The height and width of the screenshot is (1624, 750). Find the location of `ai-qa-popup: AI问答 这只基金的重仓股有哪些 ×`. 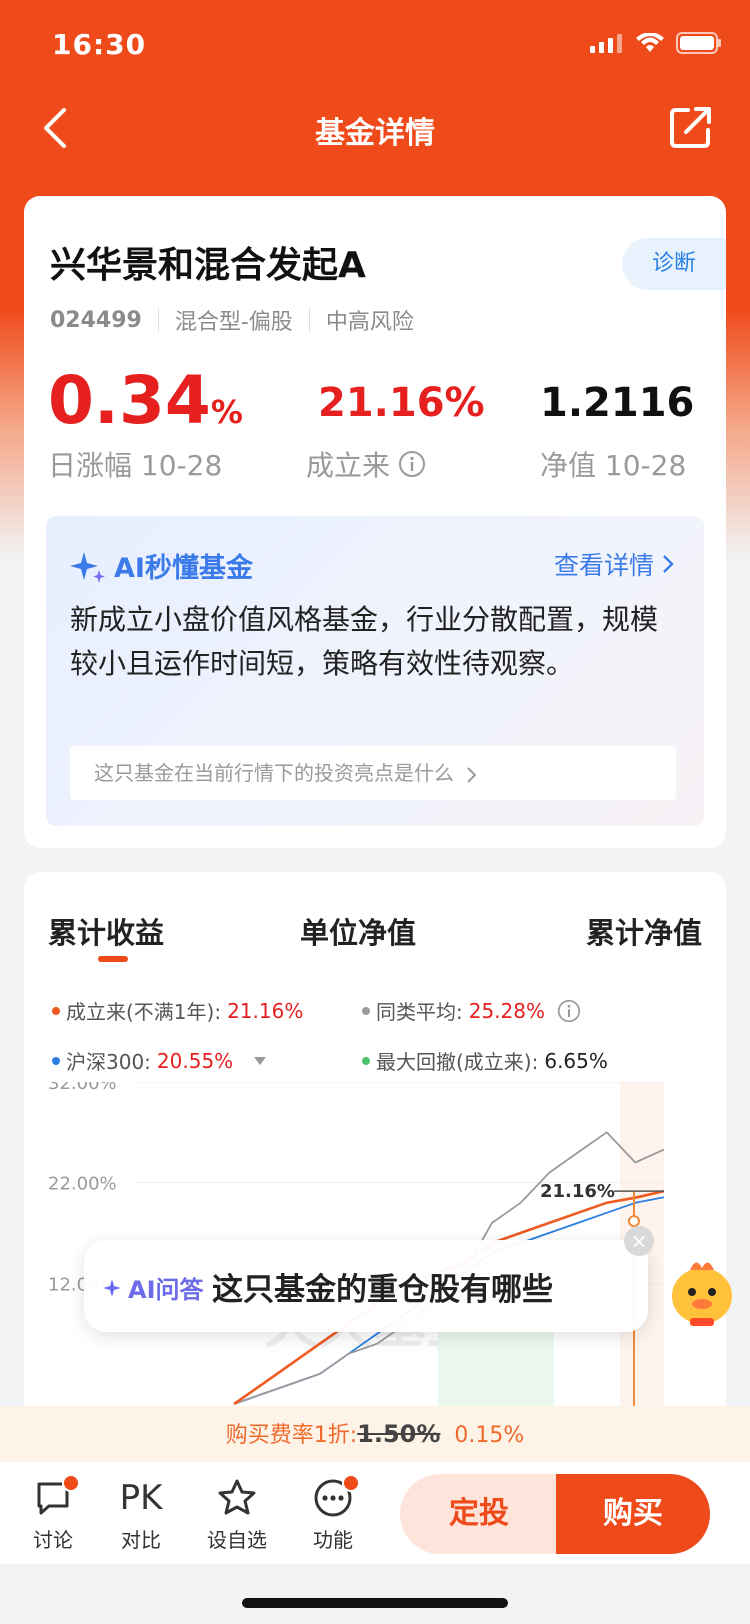

ai-qa-popup: AI问答 这只基金的重仓股有哪些 × is located at coordinates (369, 1279).